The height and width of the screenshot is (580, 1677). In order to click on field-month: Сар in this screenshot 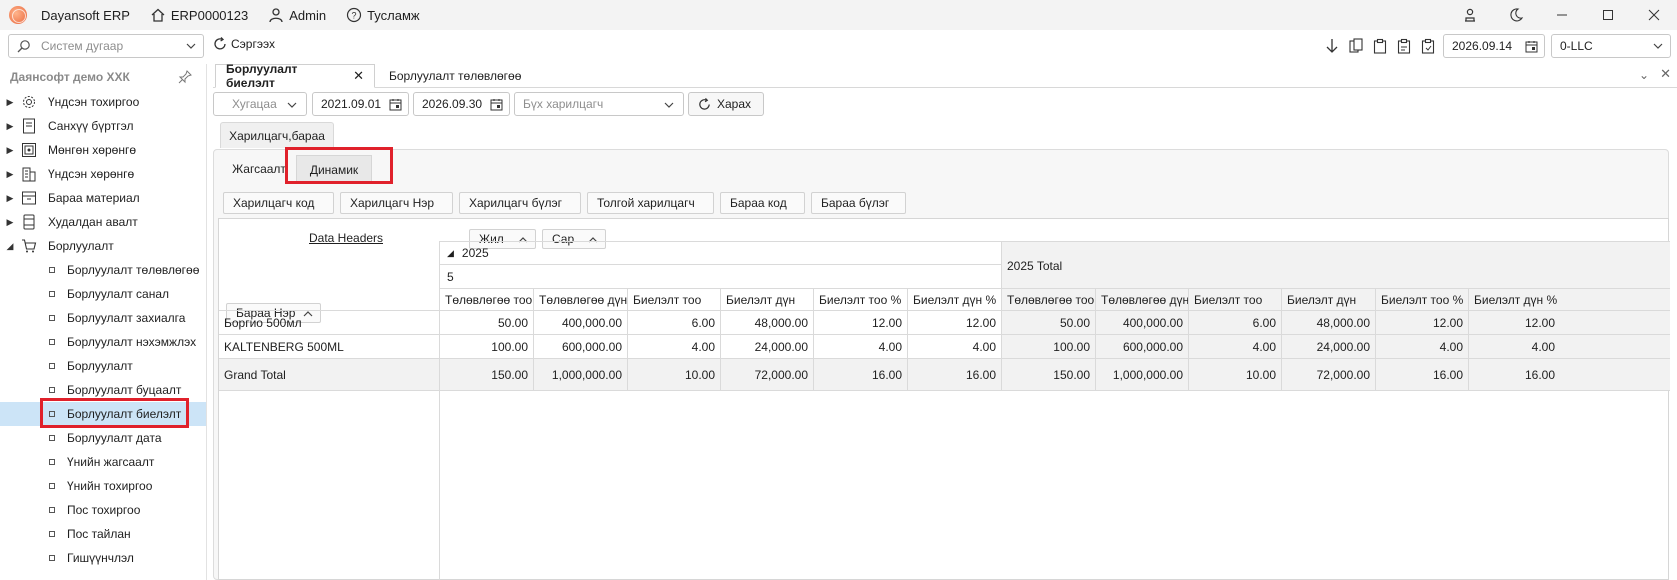, I will do `click(574, 239)`.